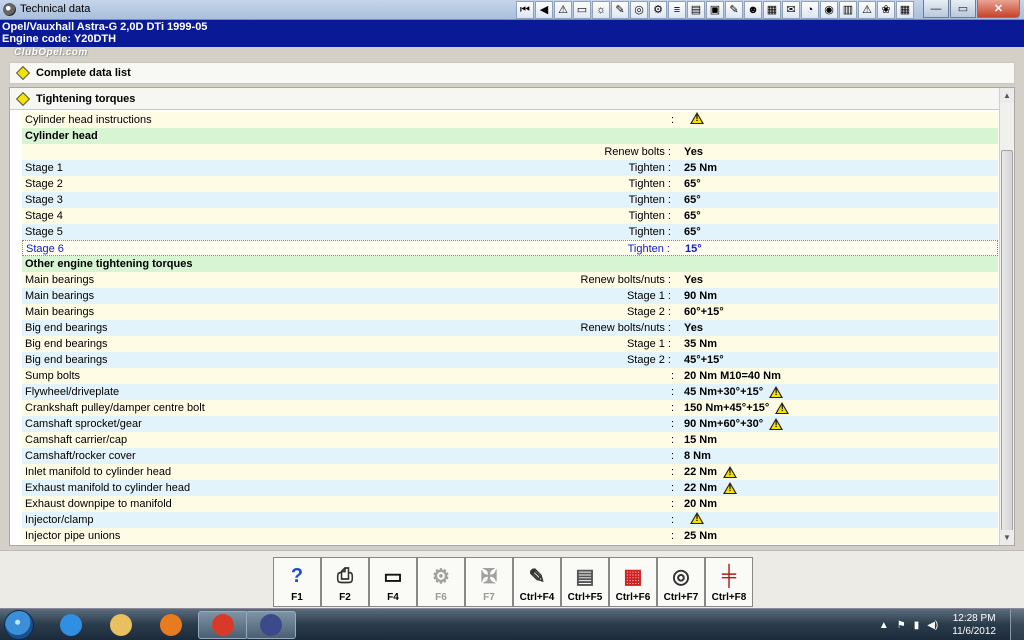 Image resolution: width=1024 pixels, height=640 pixels. Describe the element at coordinates (108, 488) in the screenshot. I see `row-label: Exhaust manifold to cylinder head` at that location.